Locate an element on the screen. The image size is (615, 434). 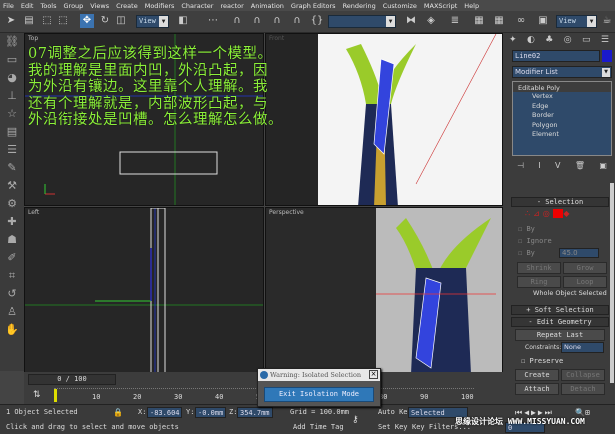
paint-icon: ✐ is located at coordinates (12, 258).